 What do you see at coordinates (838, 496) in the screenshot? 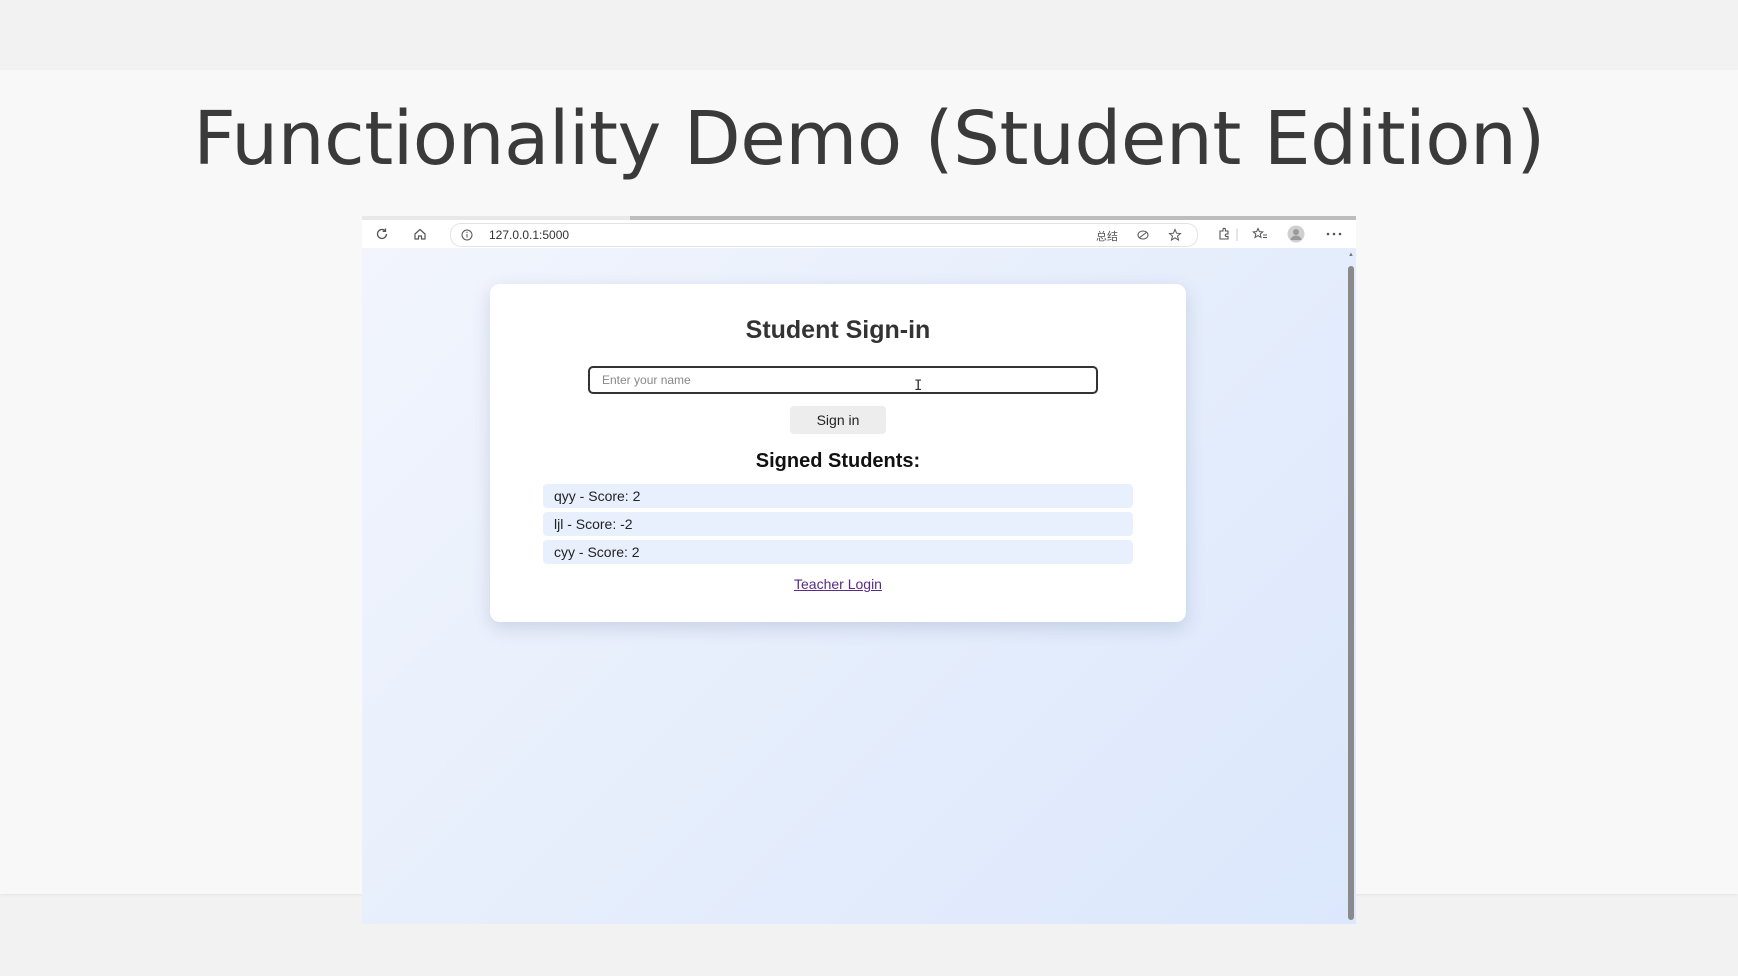
I see `list-item: qyy - Score: 2` at bounding box center [838, 496].